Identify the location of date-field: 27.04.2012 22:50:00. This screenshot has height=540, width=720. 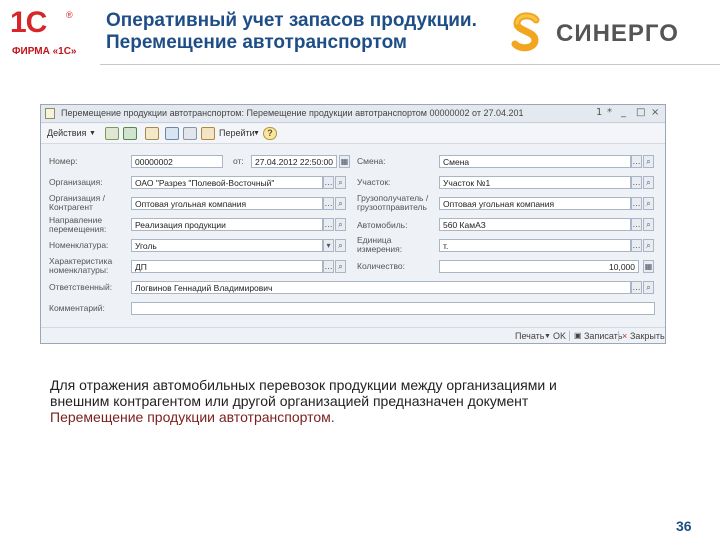
(294, 161).